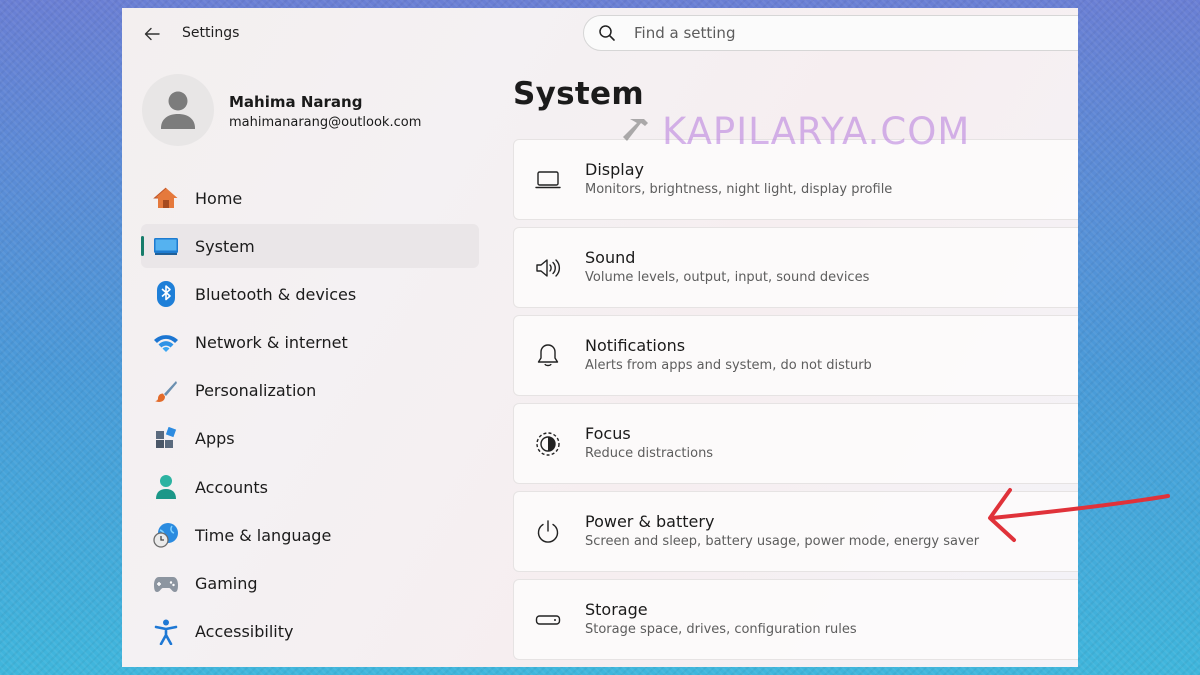 This screenshot has width=1200, height=675. Describe the element at coordinates (1079, 515) in the screenshot. I see `annotation-arrow` at that location.